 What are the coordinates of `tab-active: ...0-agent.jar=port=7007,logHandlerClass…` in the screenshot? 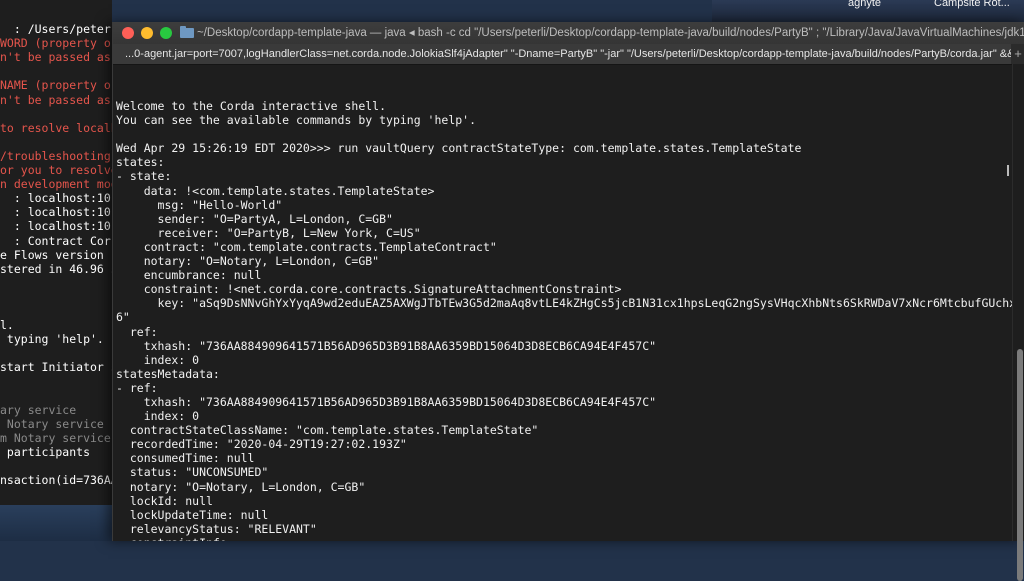 It's located at (568, 54).